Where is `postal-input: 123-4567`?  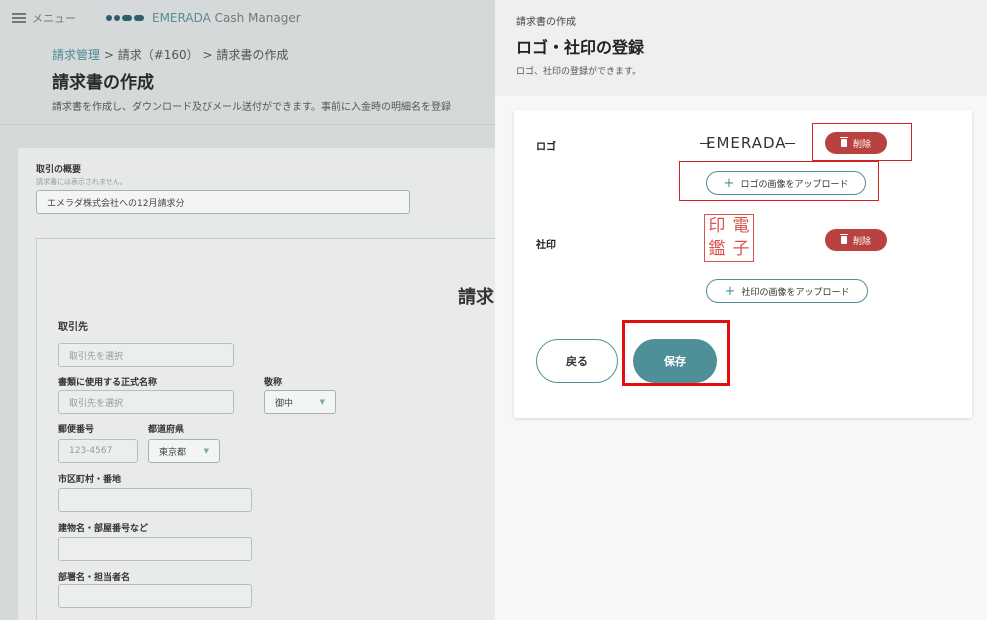
postal-input: 123-4567 is located at coordinates (98, 451).